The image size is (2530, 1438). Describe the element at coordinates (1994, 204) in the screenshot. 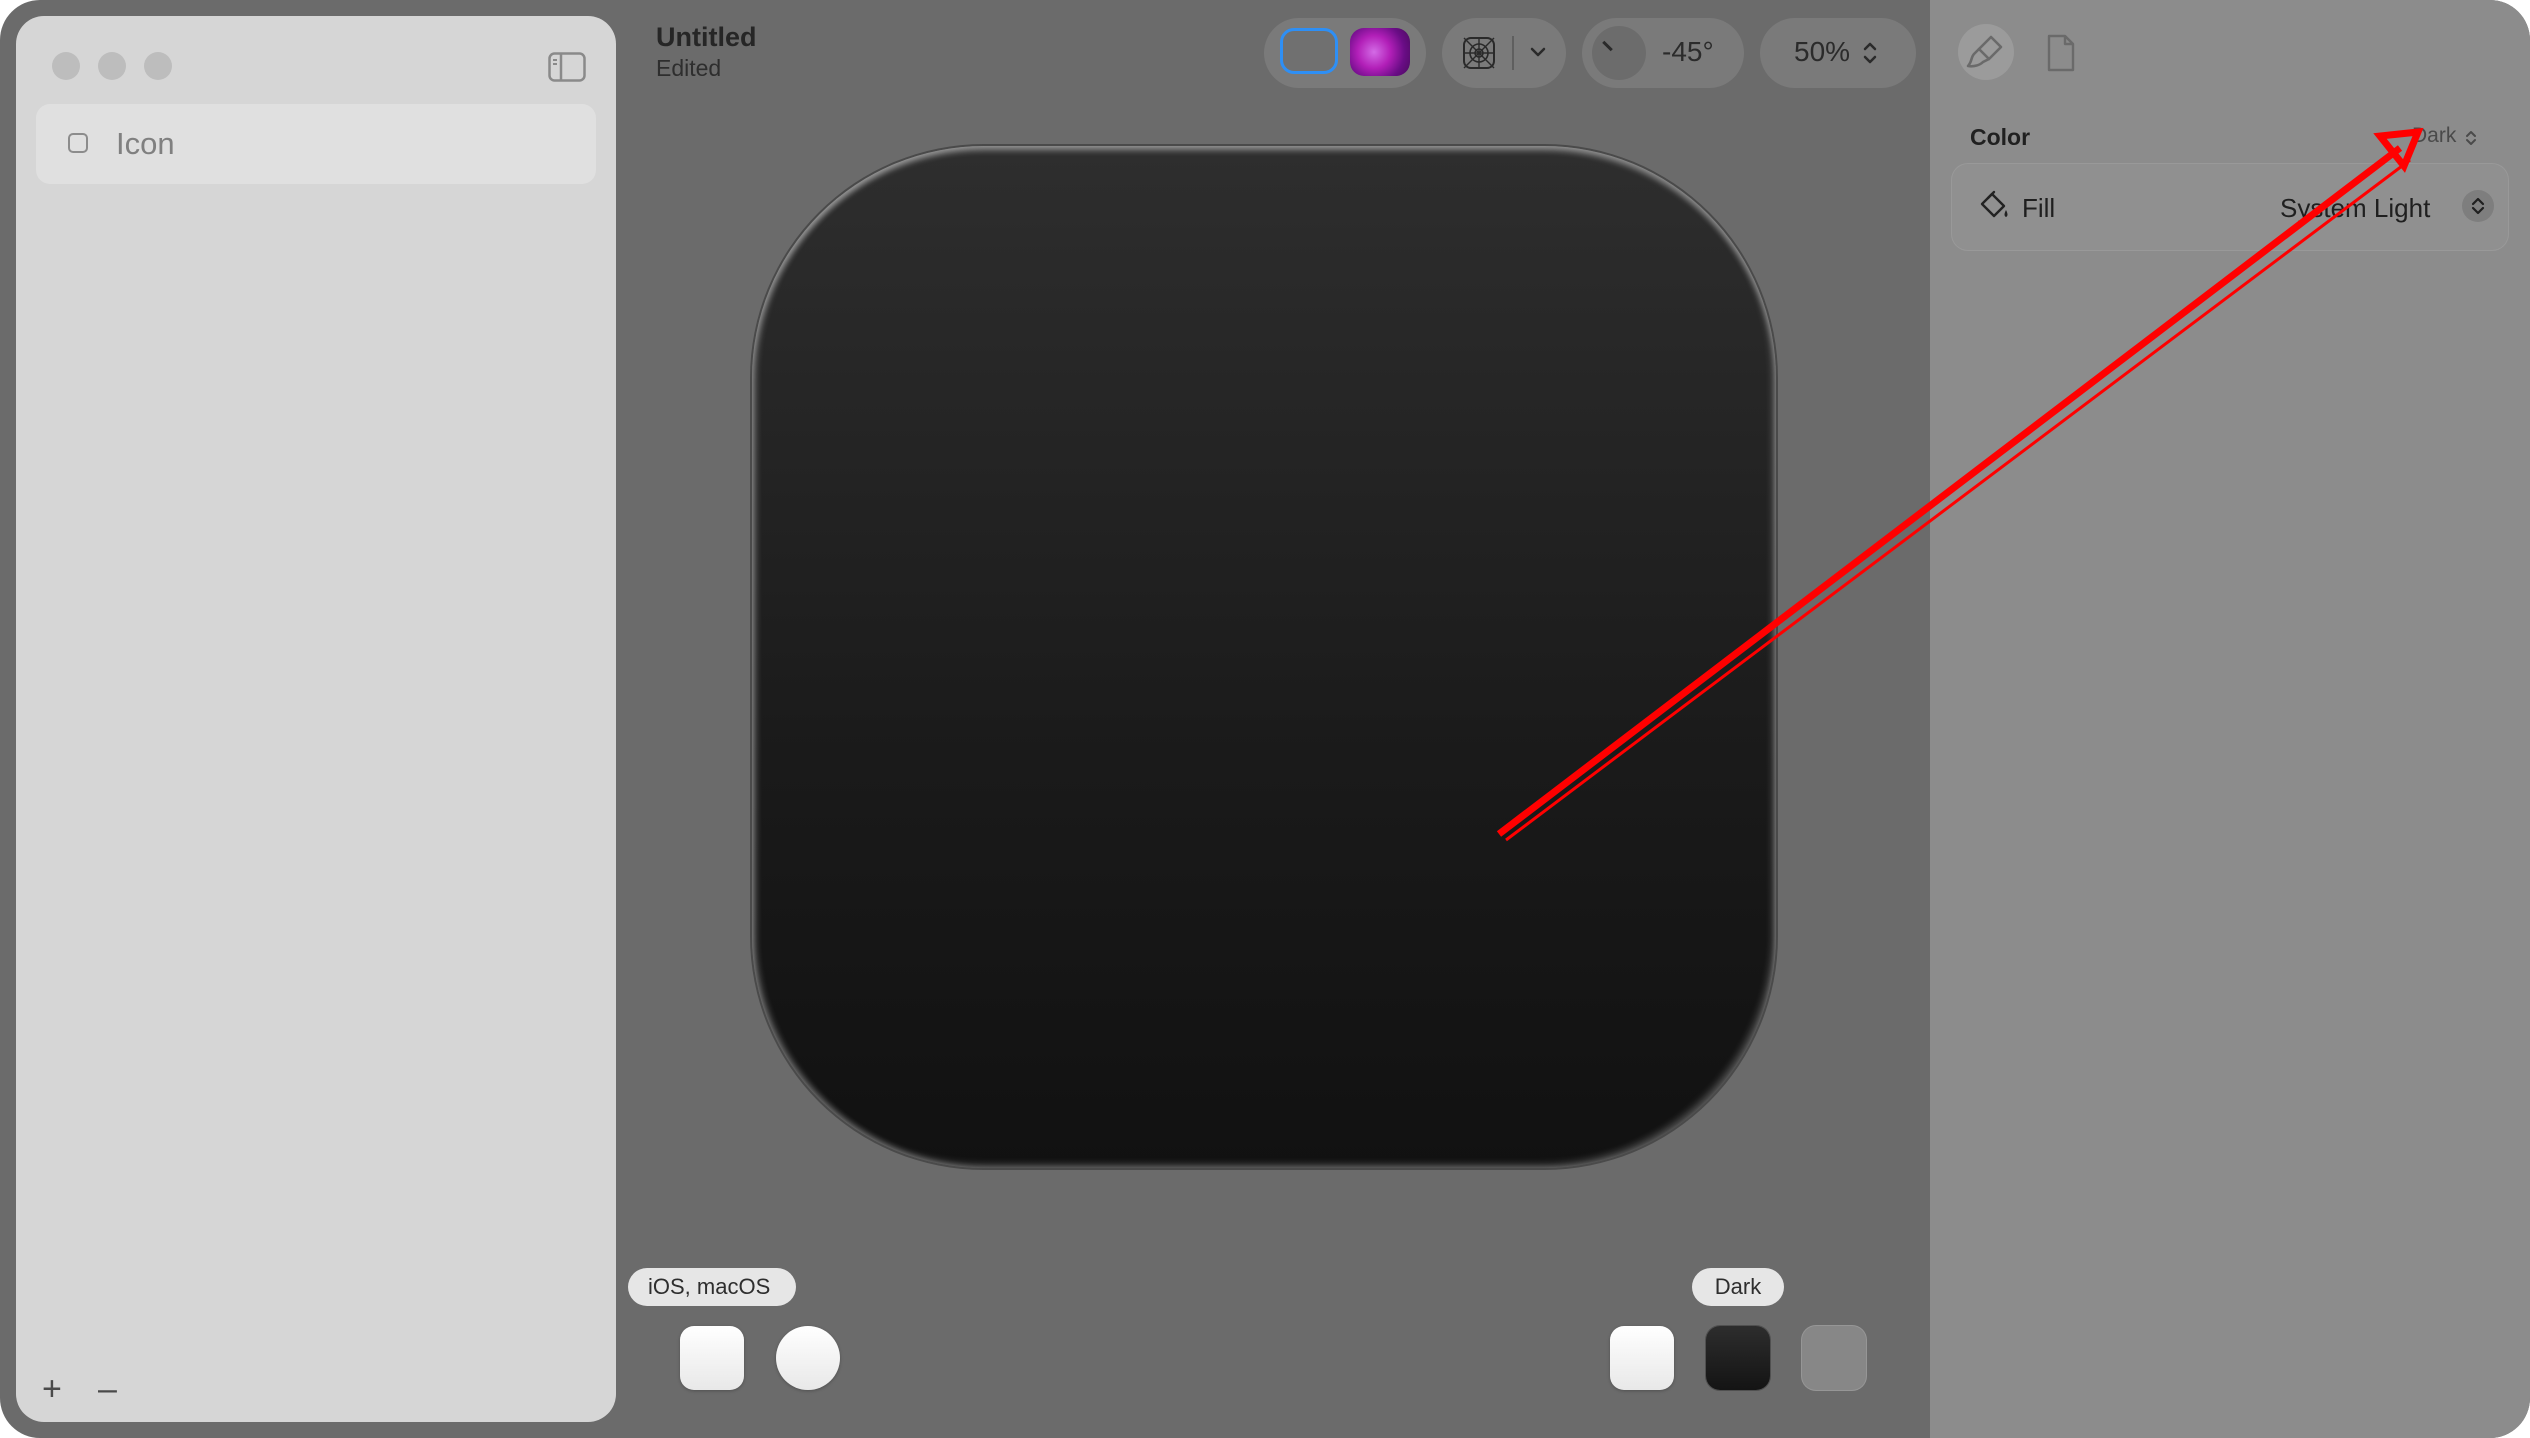

I see `paint-bucket-icon` at that location.